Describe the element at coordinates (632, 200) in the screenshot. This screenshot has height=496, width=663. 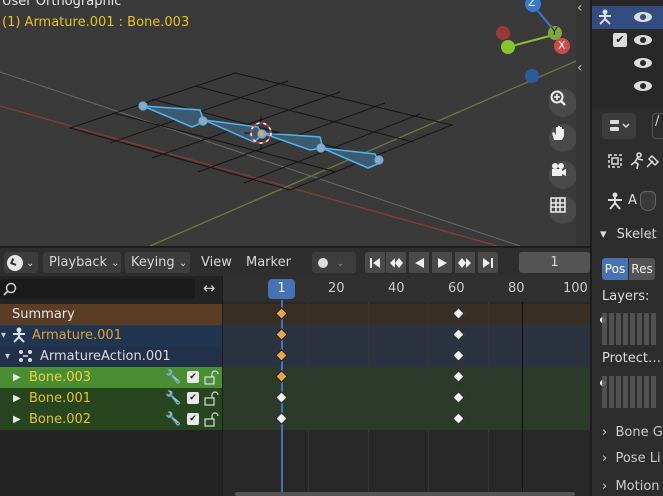
I see `armature-letter: A` at that location.